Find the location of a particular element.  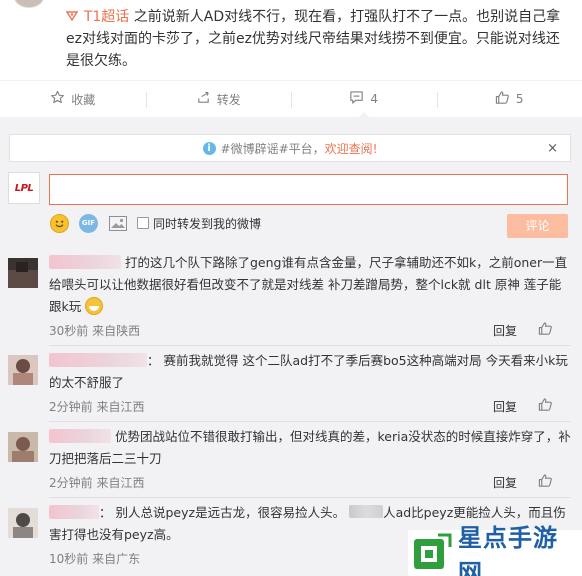

comment-time: 10秒前 is located at coordinates (69, 559).